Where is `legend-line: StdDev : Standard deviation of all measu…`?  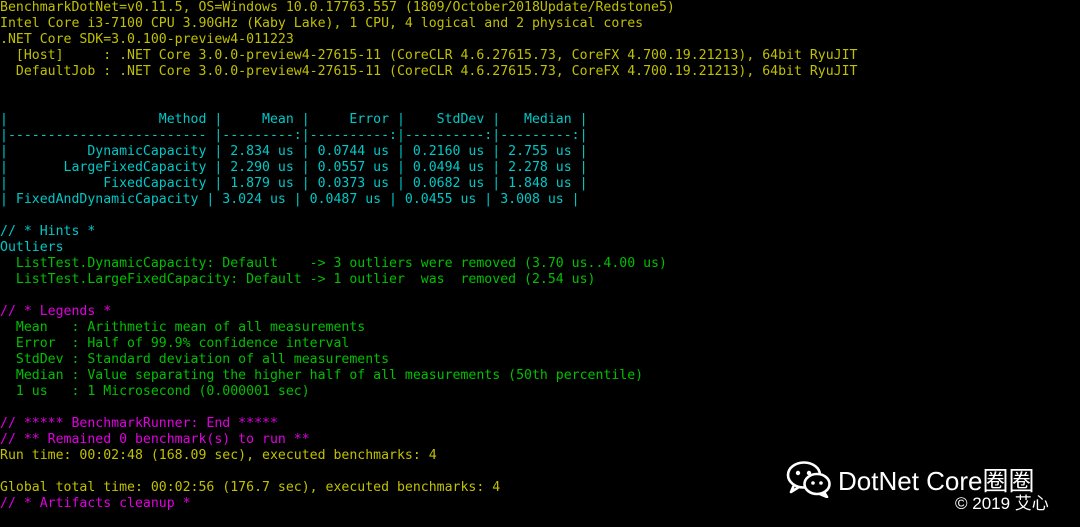
legend-line: StdDev : Standard deviation of all measu… is located at coordinates (195, 359).